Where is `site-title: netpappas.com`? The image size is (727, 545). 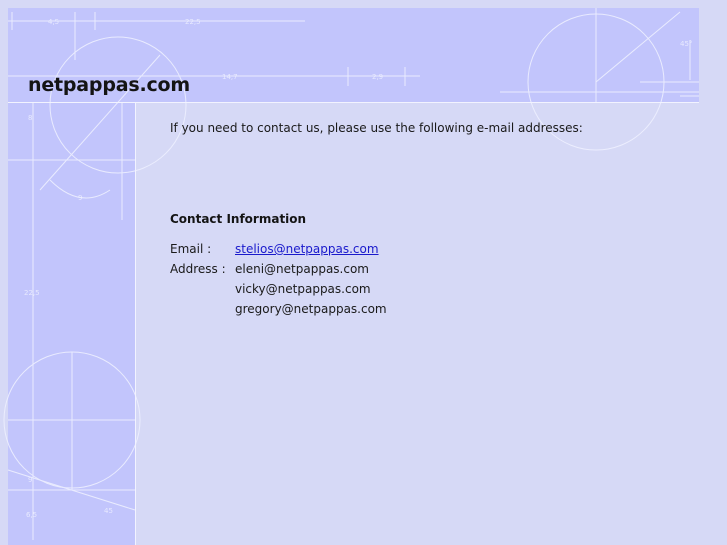 site-title: netpappas.com is located at coordinates (109, 85).